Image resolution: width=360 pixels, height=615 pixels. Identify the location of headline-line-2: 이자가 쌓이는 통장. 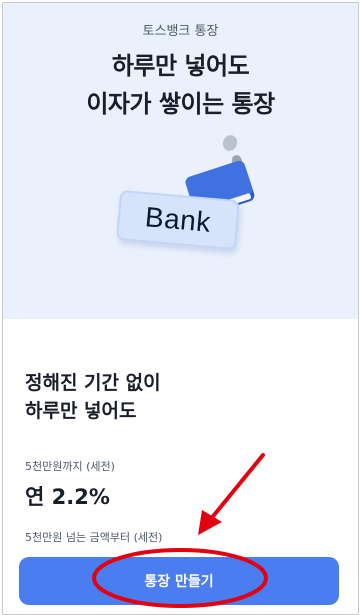
(180, 104).